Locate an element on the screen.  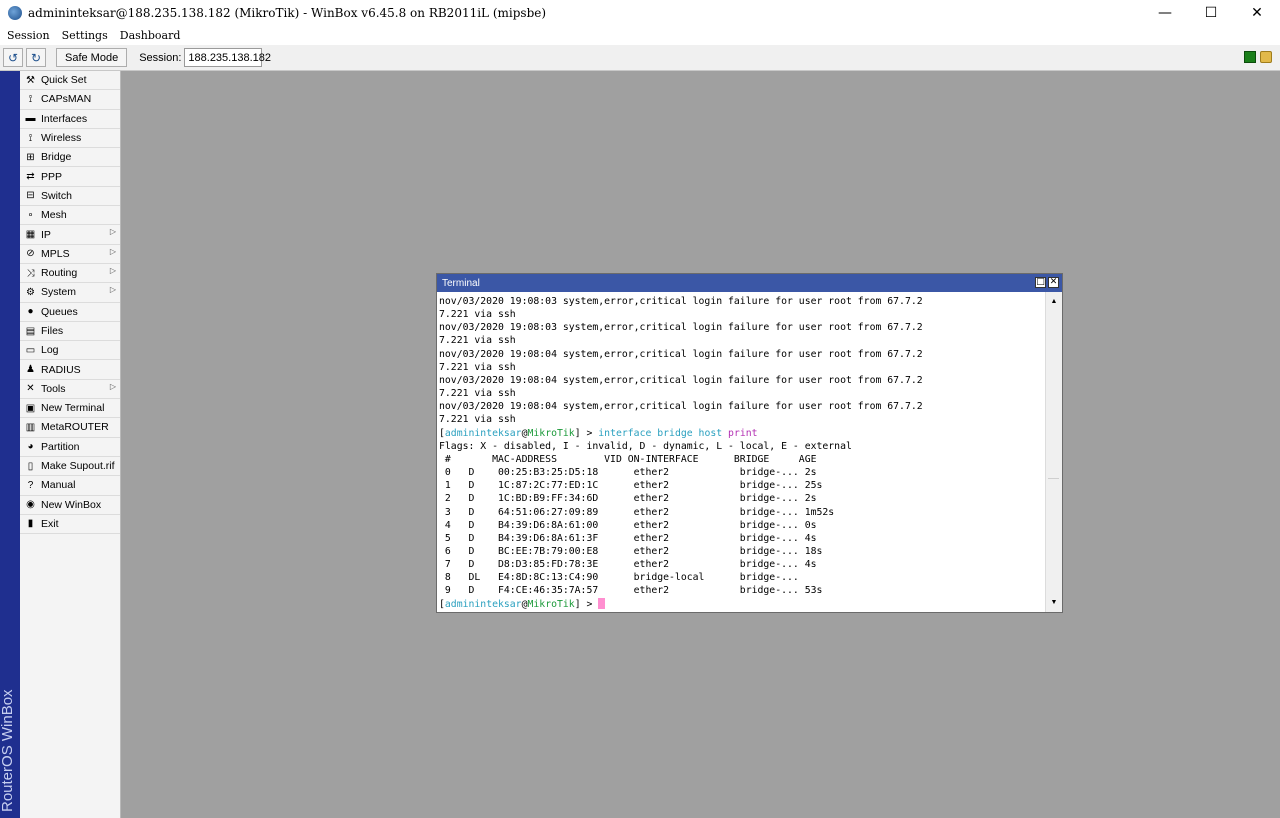
session-field: 188.235.138.182 is located at coordinates (227, 57).